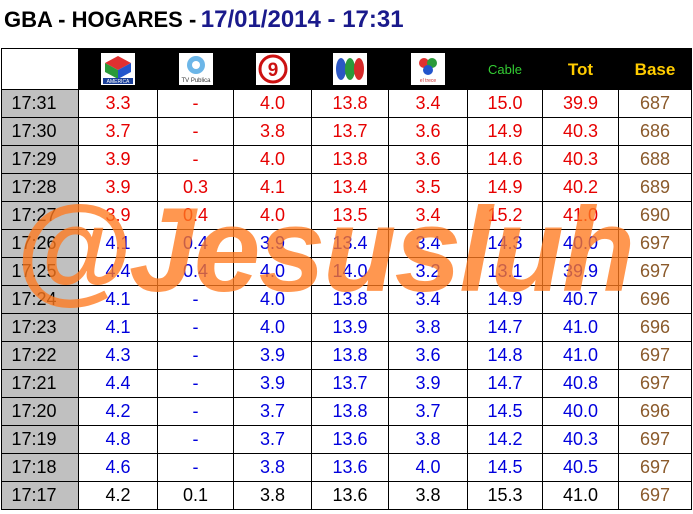 The width and height of the screenshot is (693, 514). Describe the element at coordinates (505, 271) in the screenshot. I see `cell-cable: 13.1` at that location.